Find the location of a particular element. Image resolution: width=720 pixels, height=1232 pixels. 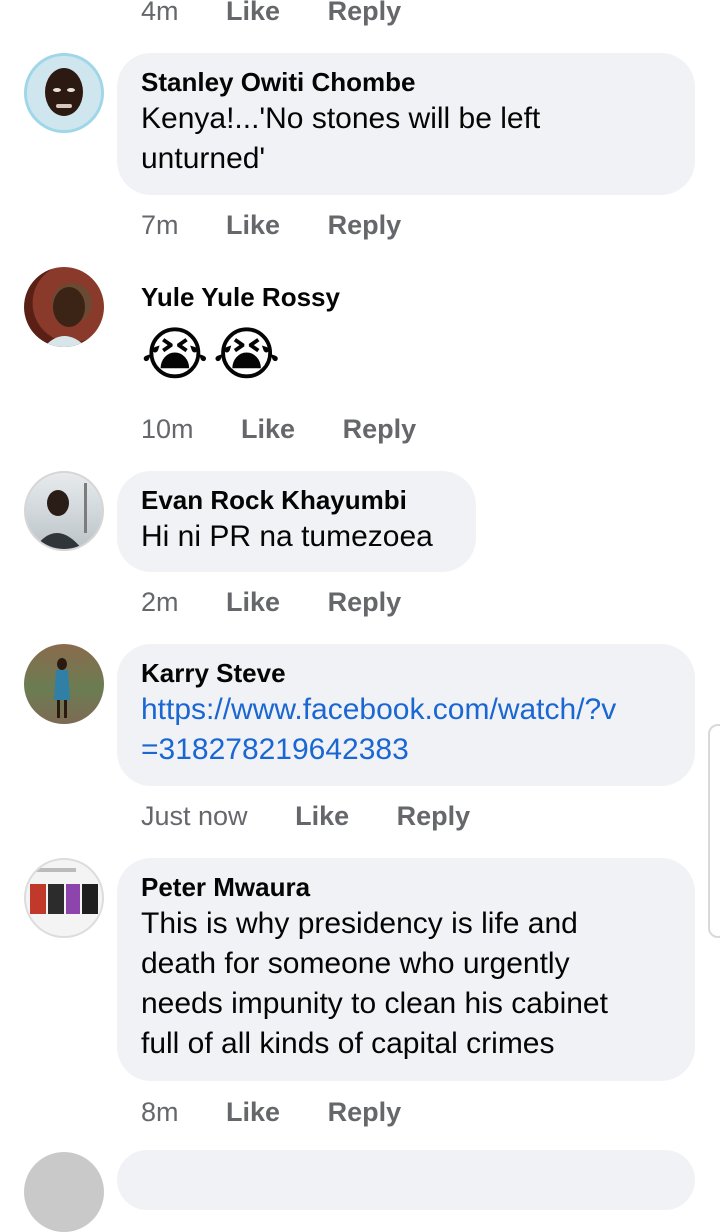

scrollbar-handle is located at coordinates (714, 831).